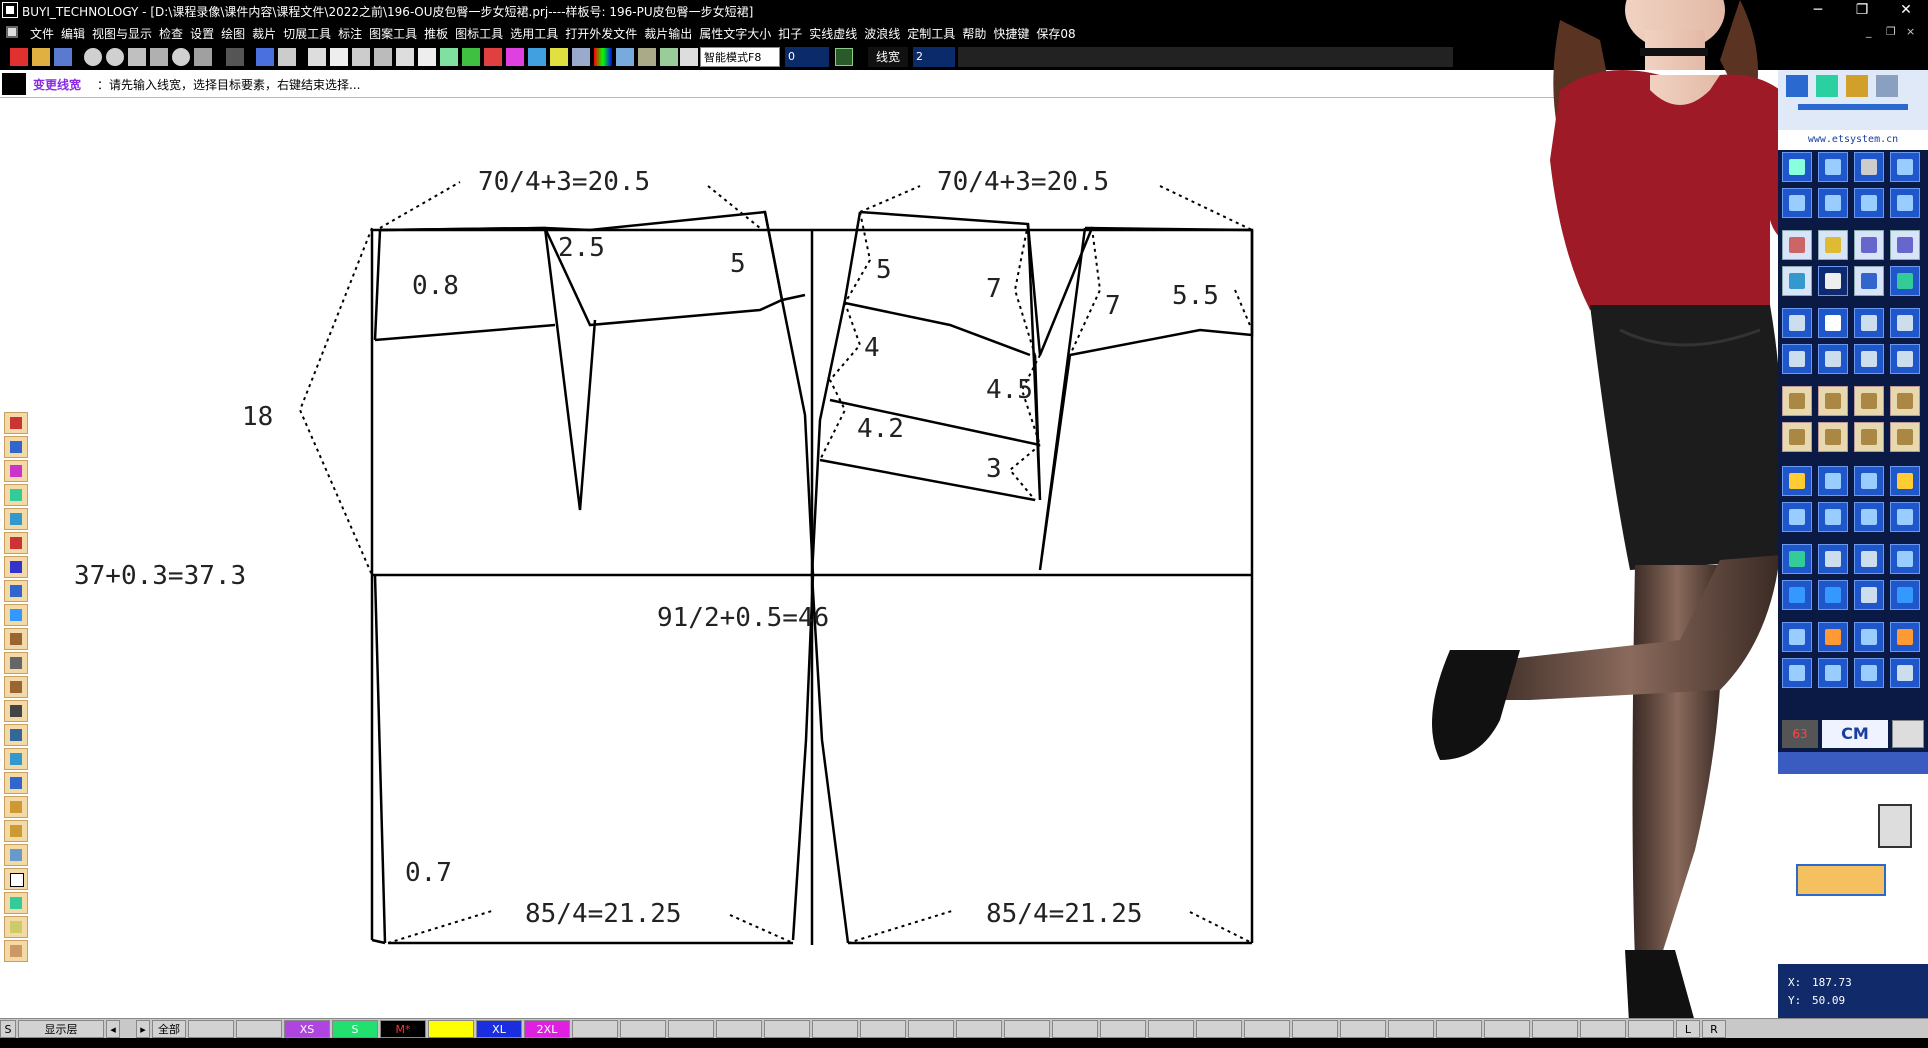 The height and width of the screenshot is (1048, 1928). Describe the element at coordinates (604, 33) in the screenshot. I see `menu-open-external: 打开外发文件` at that location.